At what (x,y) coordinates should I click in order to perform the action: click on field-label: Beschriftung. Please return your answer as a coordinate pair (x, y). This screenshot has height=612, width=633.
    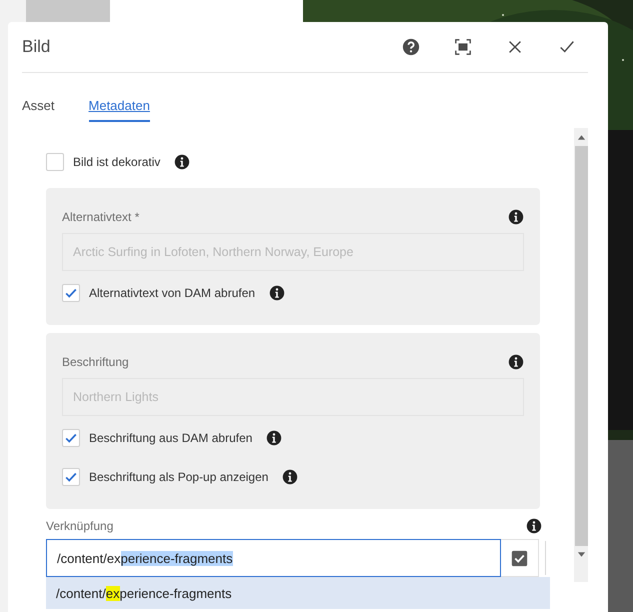
    Looking at the image, I should click on (95, 362).